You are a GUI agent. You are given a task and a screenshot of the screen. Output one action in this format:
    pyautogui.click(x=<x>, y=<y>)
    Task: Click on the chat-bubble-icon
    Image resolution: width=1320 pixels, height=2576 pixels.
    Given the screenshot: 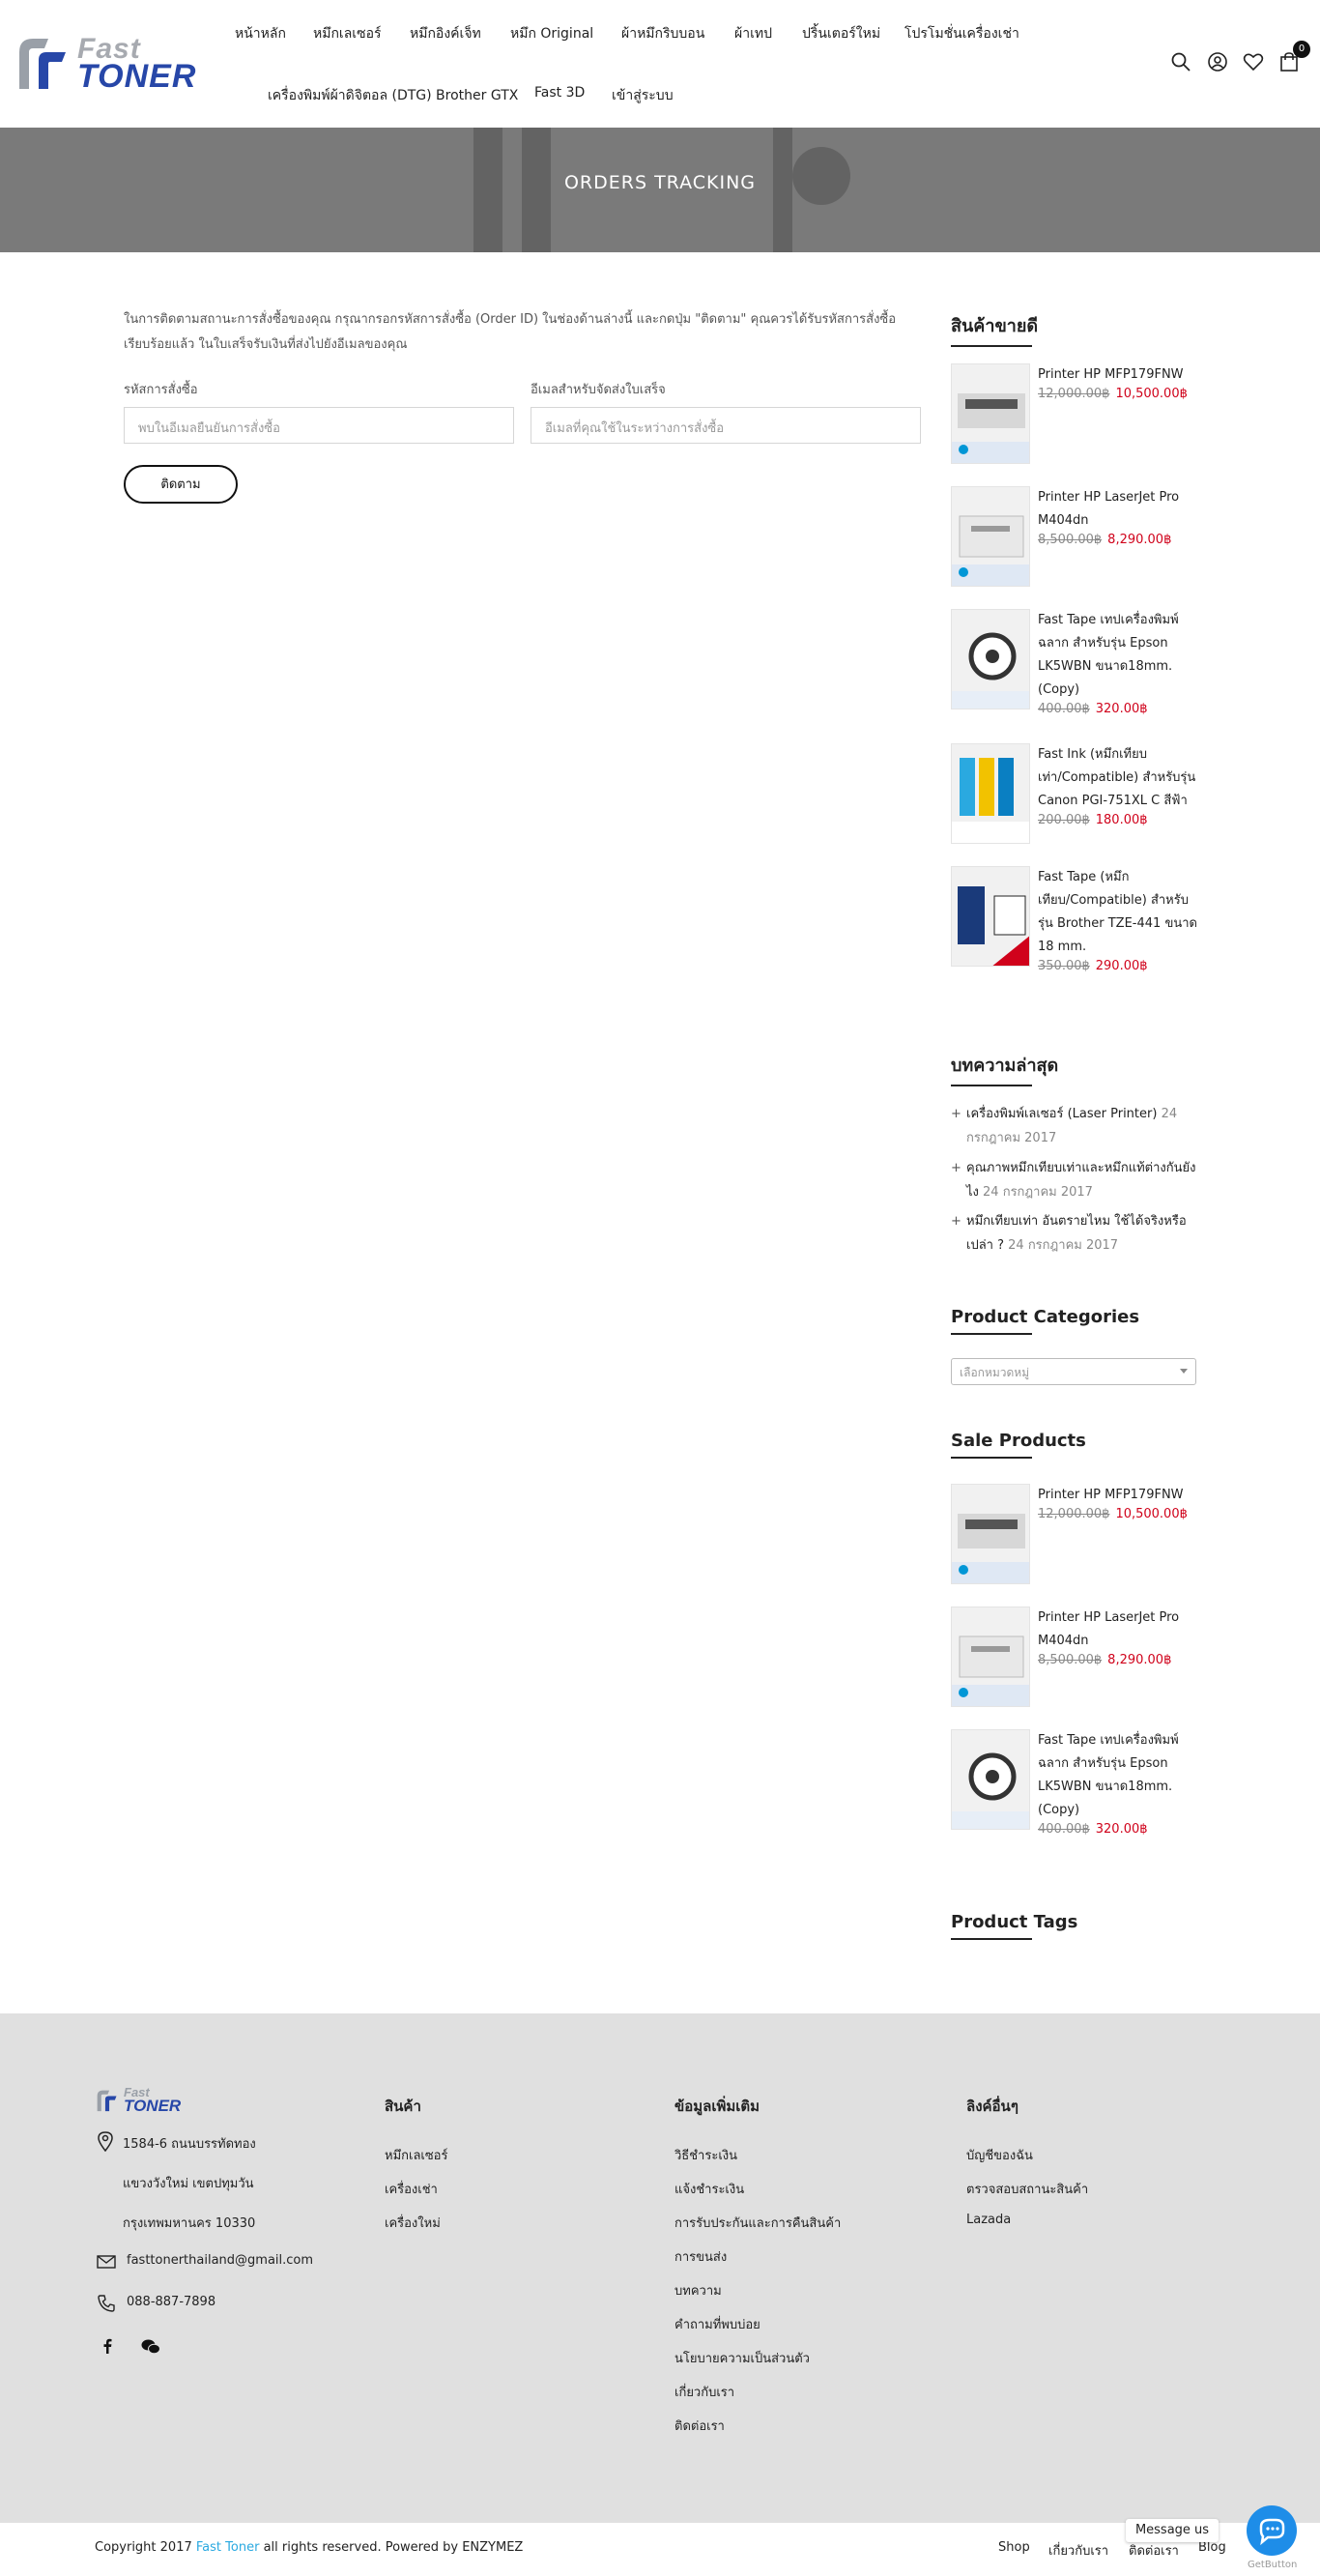 What is the action you would take?
    pyautogui.click(x=1272, y=2532)
    